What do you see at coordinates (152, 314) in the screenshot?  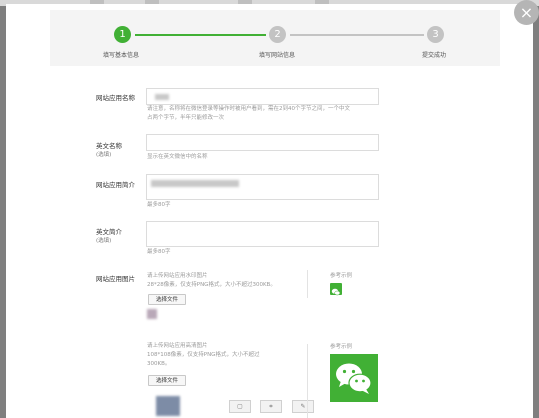 I see `small-image-preview` at bounding box center [152, 314].